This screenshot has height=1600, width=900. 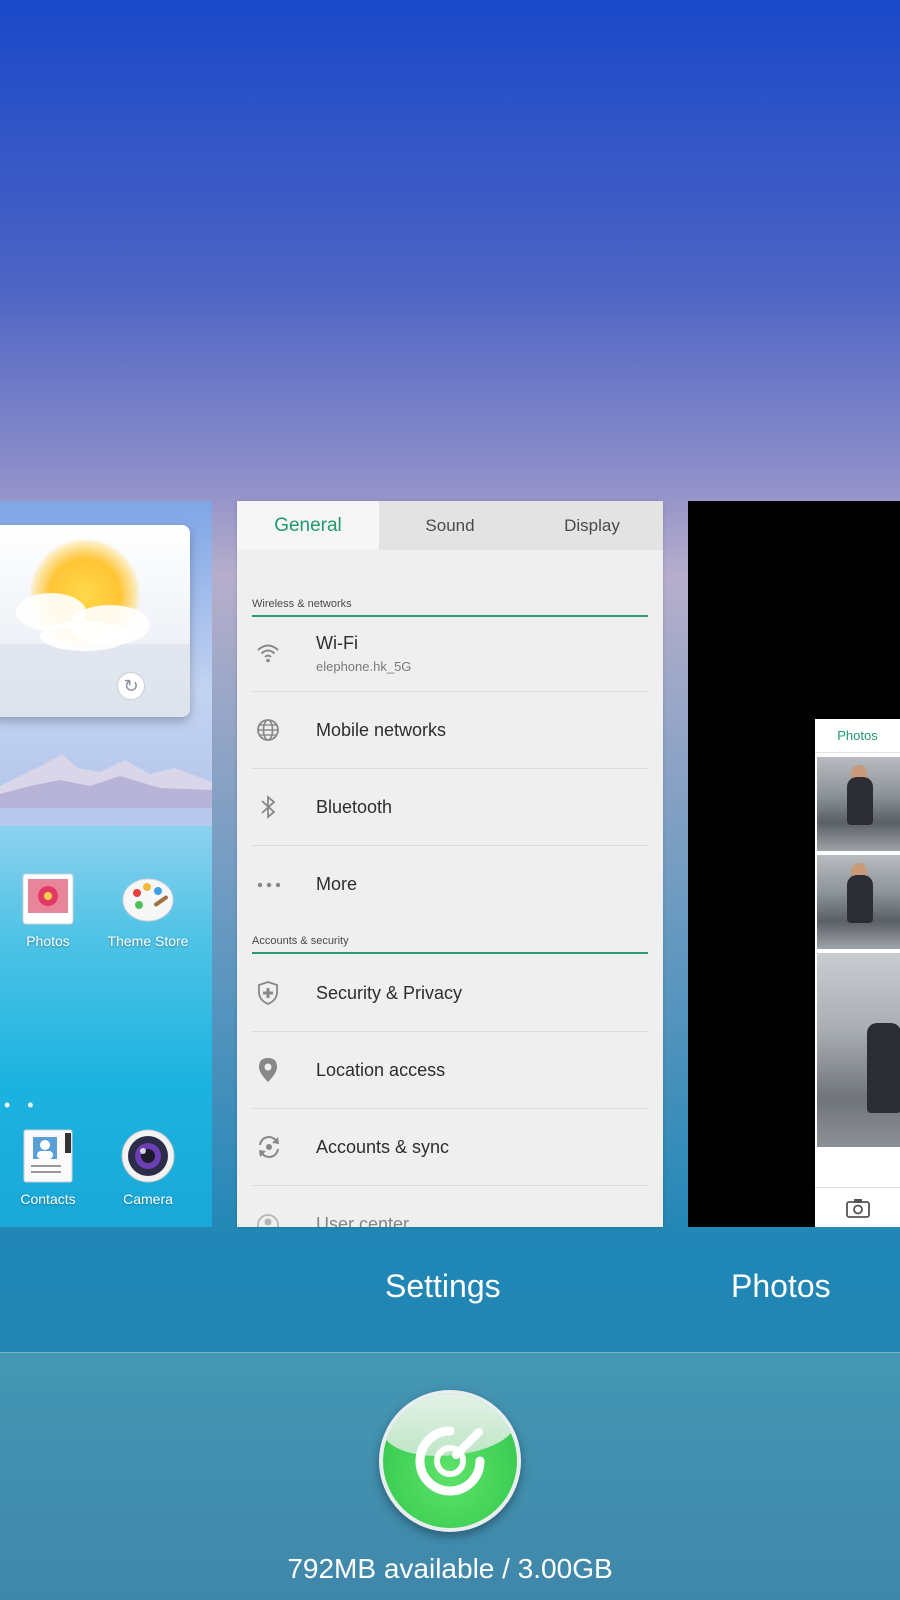 I want to click on weather-widget: ↻, so click(x=95, y=621).